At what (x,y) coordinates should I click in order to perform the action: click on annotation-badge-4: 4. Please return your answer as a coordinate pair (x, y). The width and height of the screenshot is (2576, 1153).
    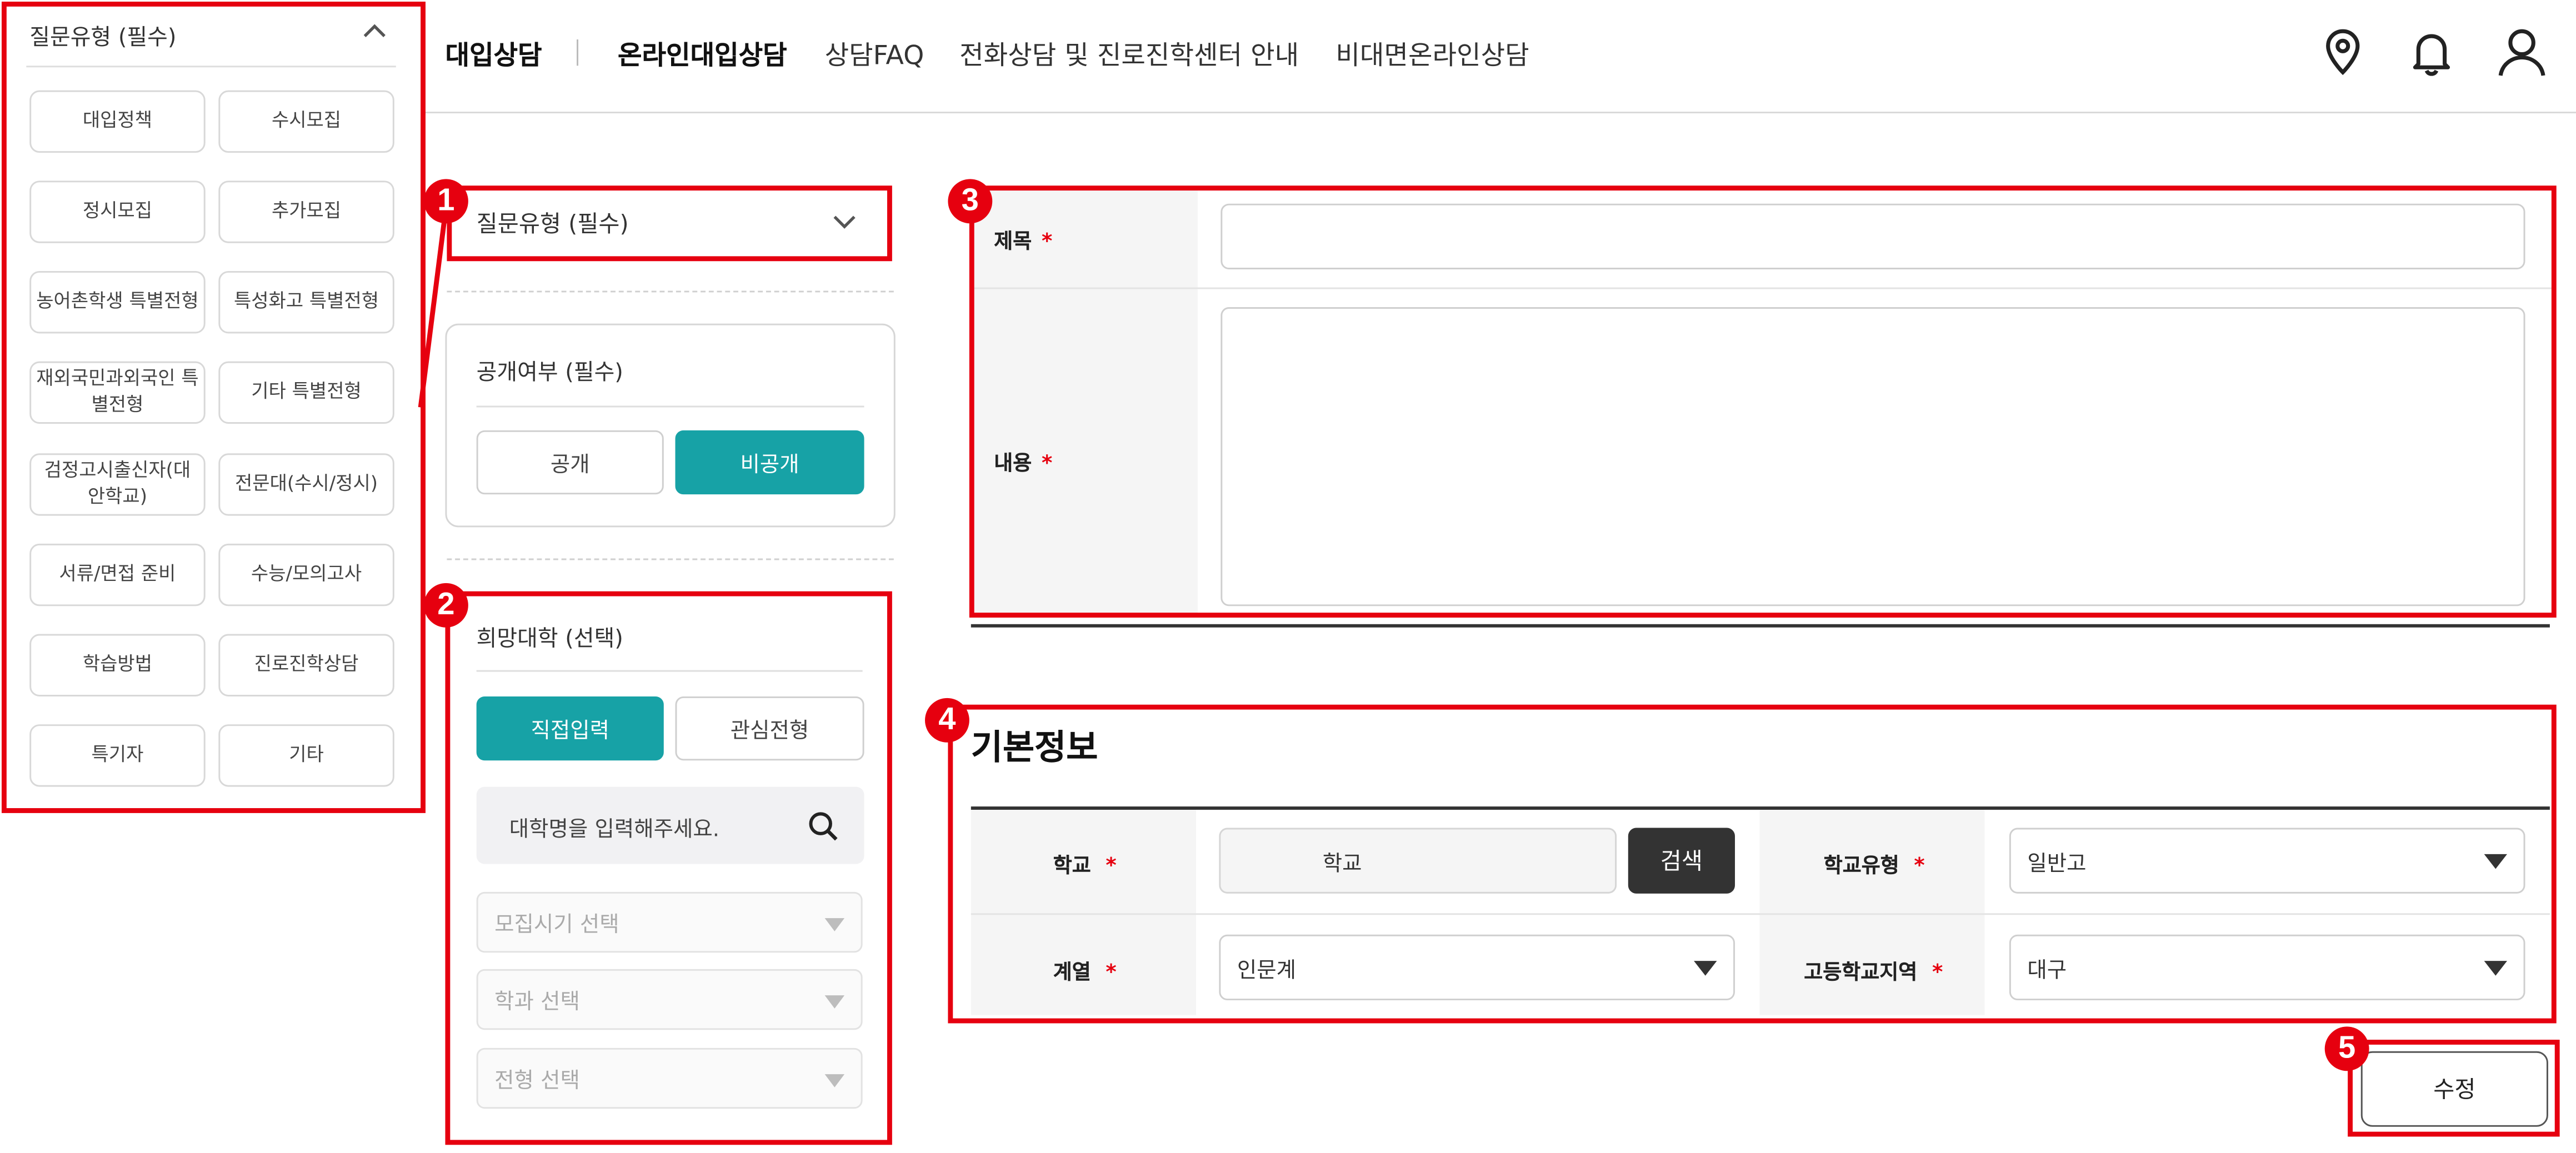
    Looking at the image, I should click on (947, 720).